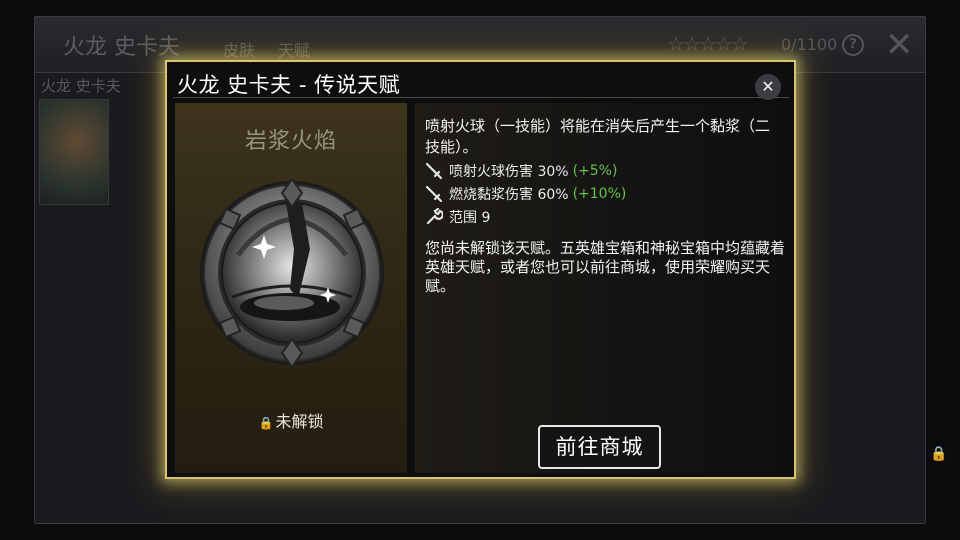 The image size is (960, 540). I want to click on talent-description: 喷射火球（一技能）将能在消失后产生一个黏浆（二技能）。, so click(598, 136).